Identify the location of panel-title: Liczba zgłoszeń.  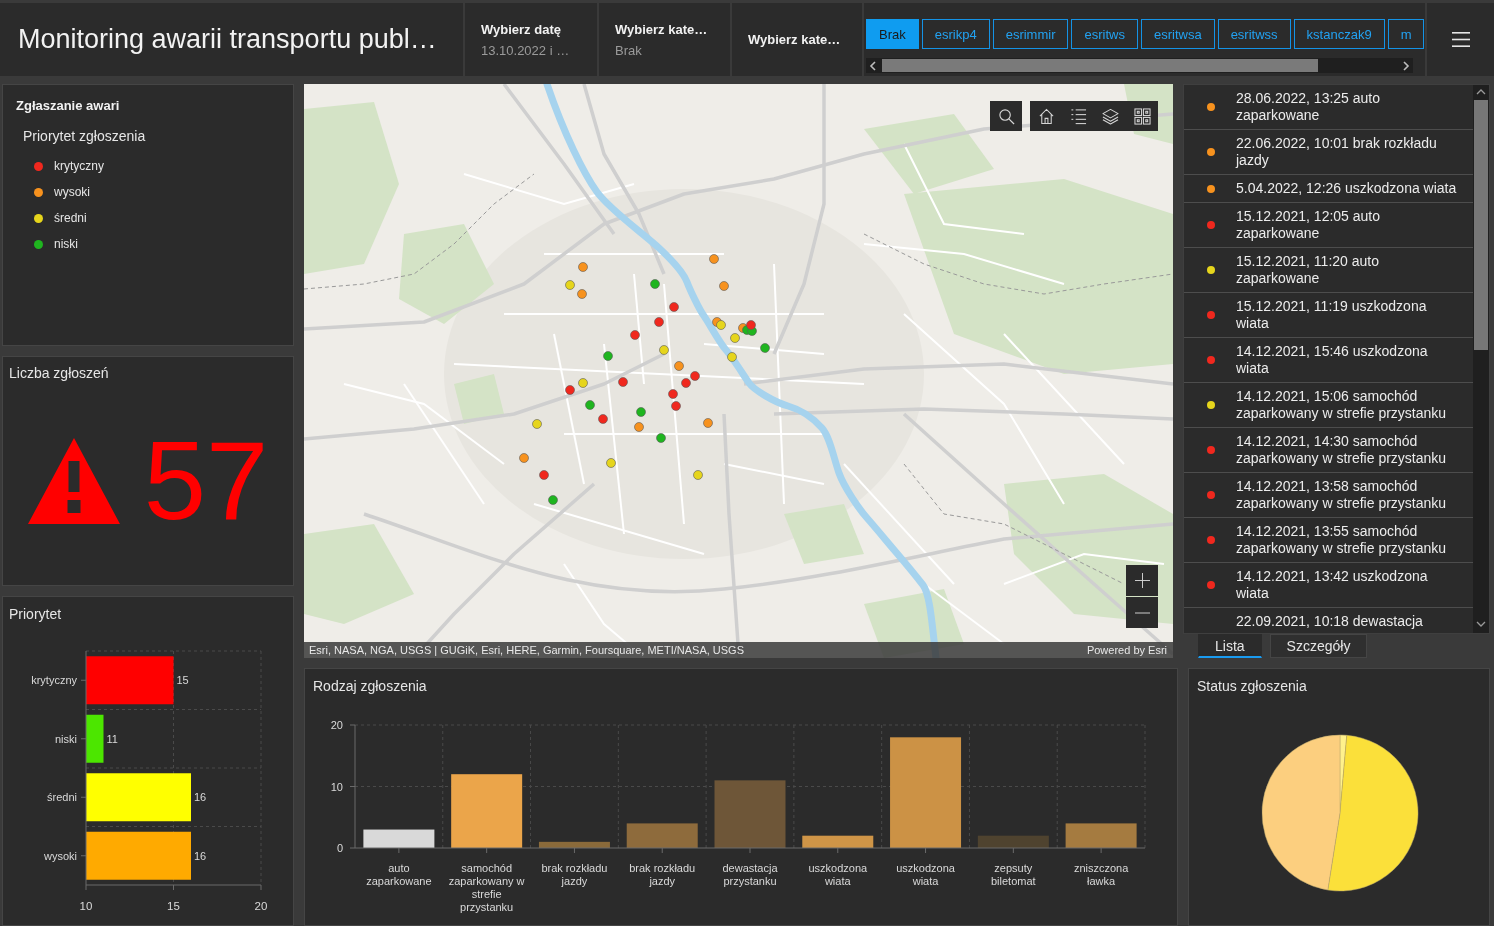
(59, 373).